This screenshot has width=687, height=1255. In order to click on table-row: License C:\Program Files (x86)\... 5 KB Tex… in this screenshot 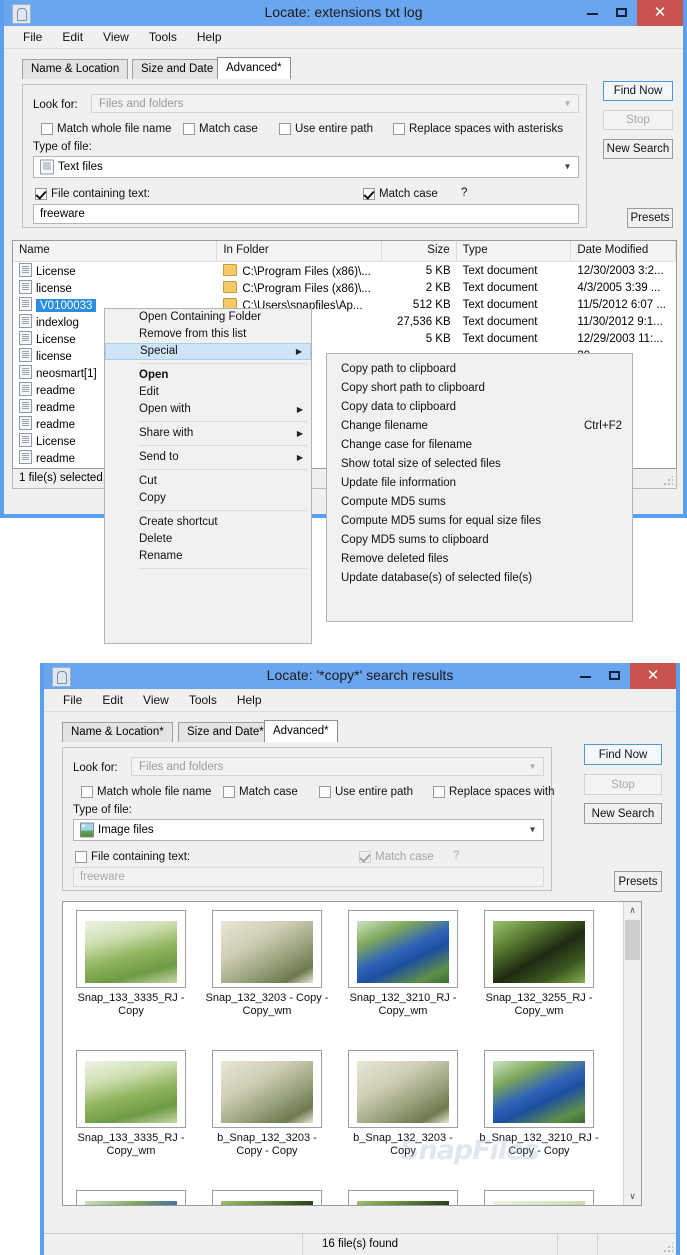, I will do `click(344, 270)`.